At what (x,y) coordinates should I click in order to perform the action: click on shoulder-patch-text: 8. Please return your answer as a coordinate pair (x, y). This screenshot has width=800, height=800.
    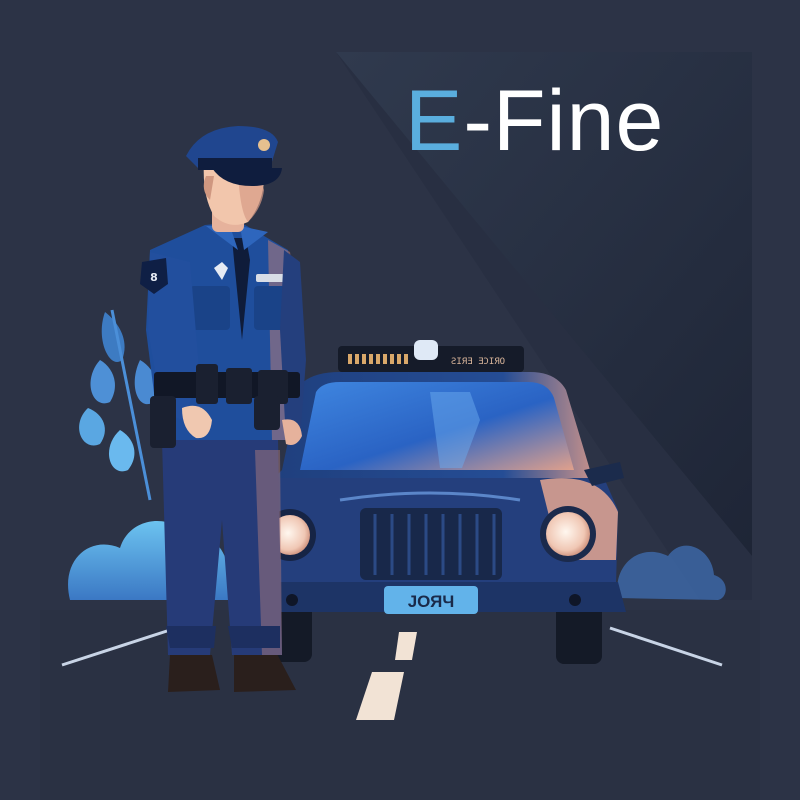
    Looking at the image, I should click on (154, 277).